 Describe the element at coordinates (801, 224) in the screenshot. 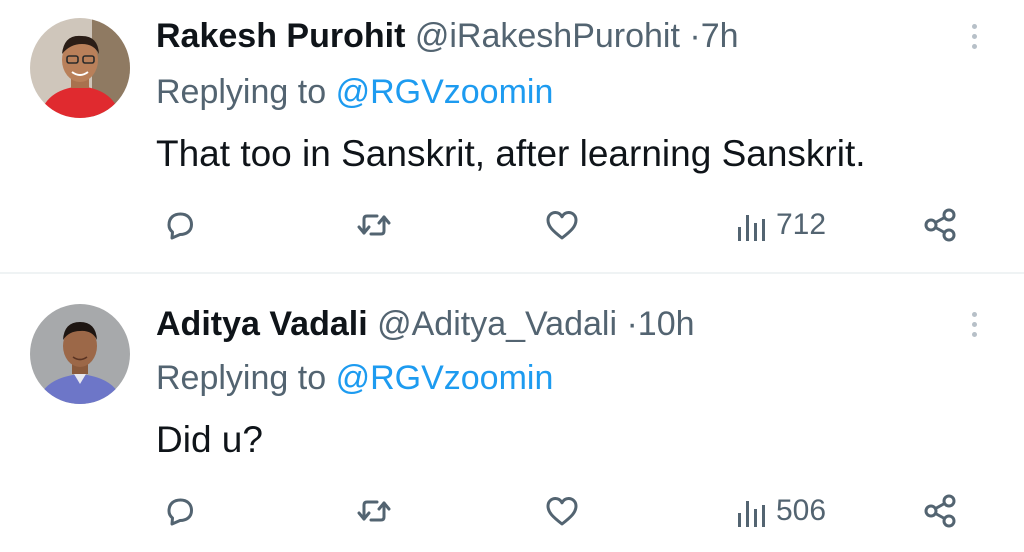

I see `views-count: 712` at that location.